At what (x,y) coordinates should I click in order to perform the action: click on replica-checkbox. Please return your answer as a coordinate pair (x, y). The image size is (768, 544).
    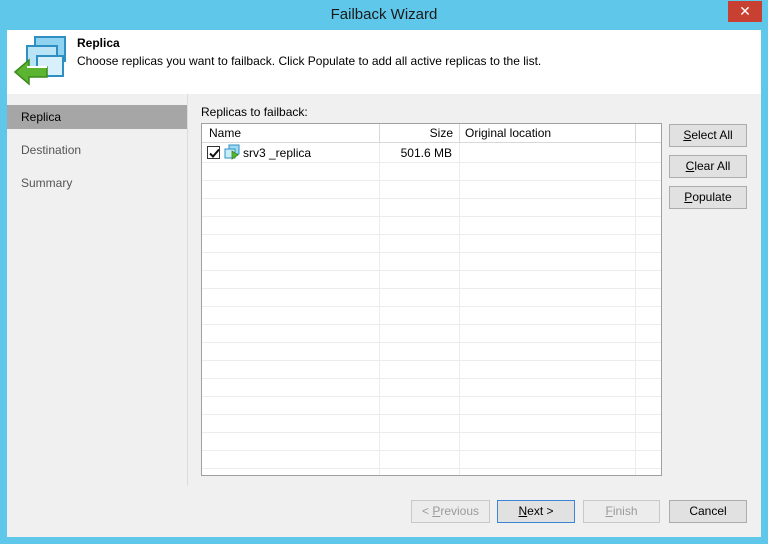
    Looking at the image, I should click on (213, 152).